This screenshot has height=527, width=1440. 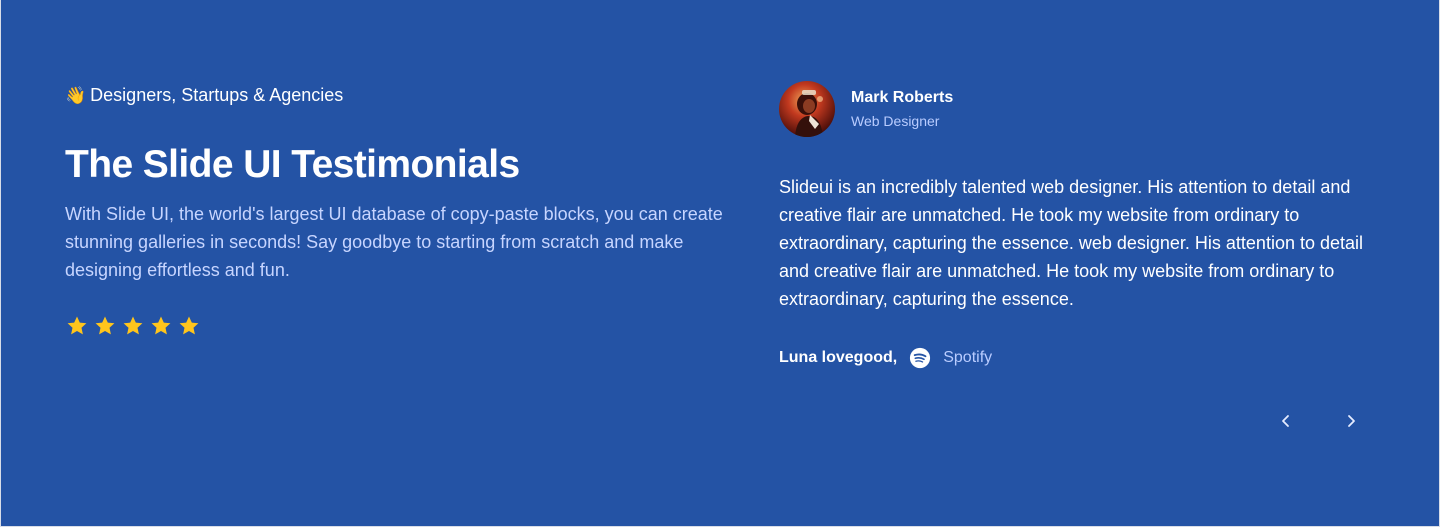 I want to click on author-info: Mark Roberts Web Designer, so click(x=1085, y=109).